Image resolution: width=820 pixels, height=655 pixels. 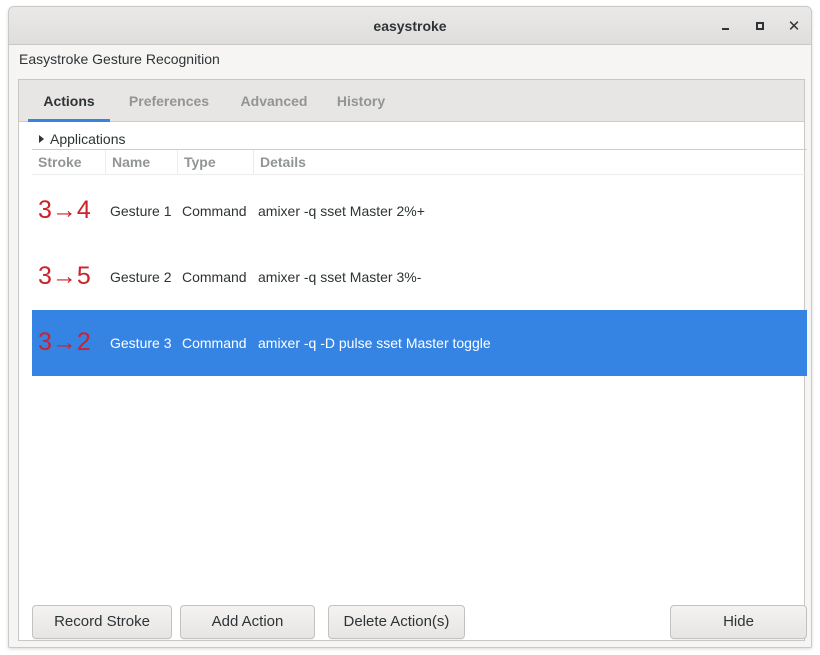 What do you see at coordinates (64, 342) in the screenshot?
I see `stroke-glyph: 3→2` at bounding box center [64, 342].